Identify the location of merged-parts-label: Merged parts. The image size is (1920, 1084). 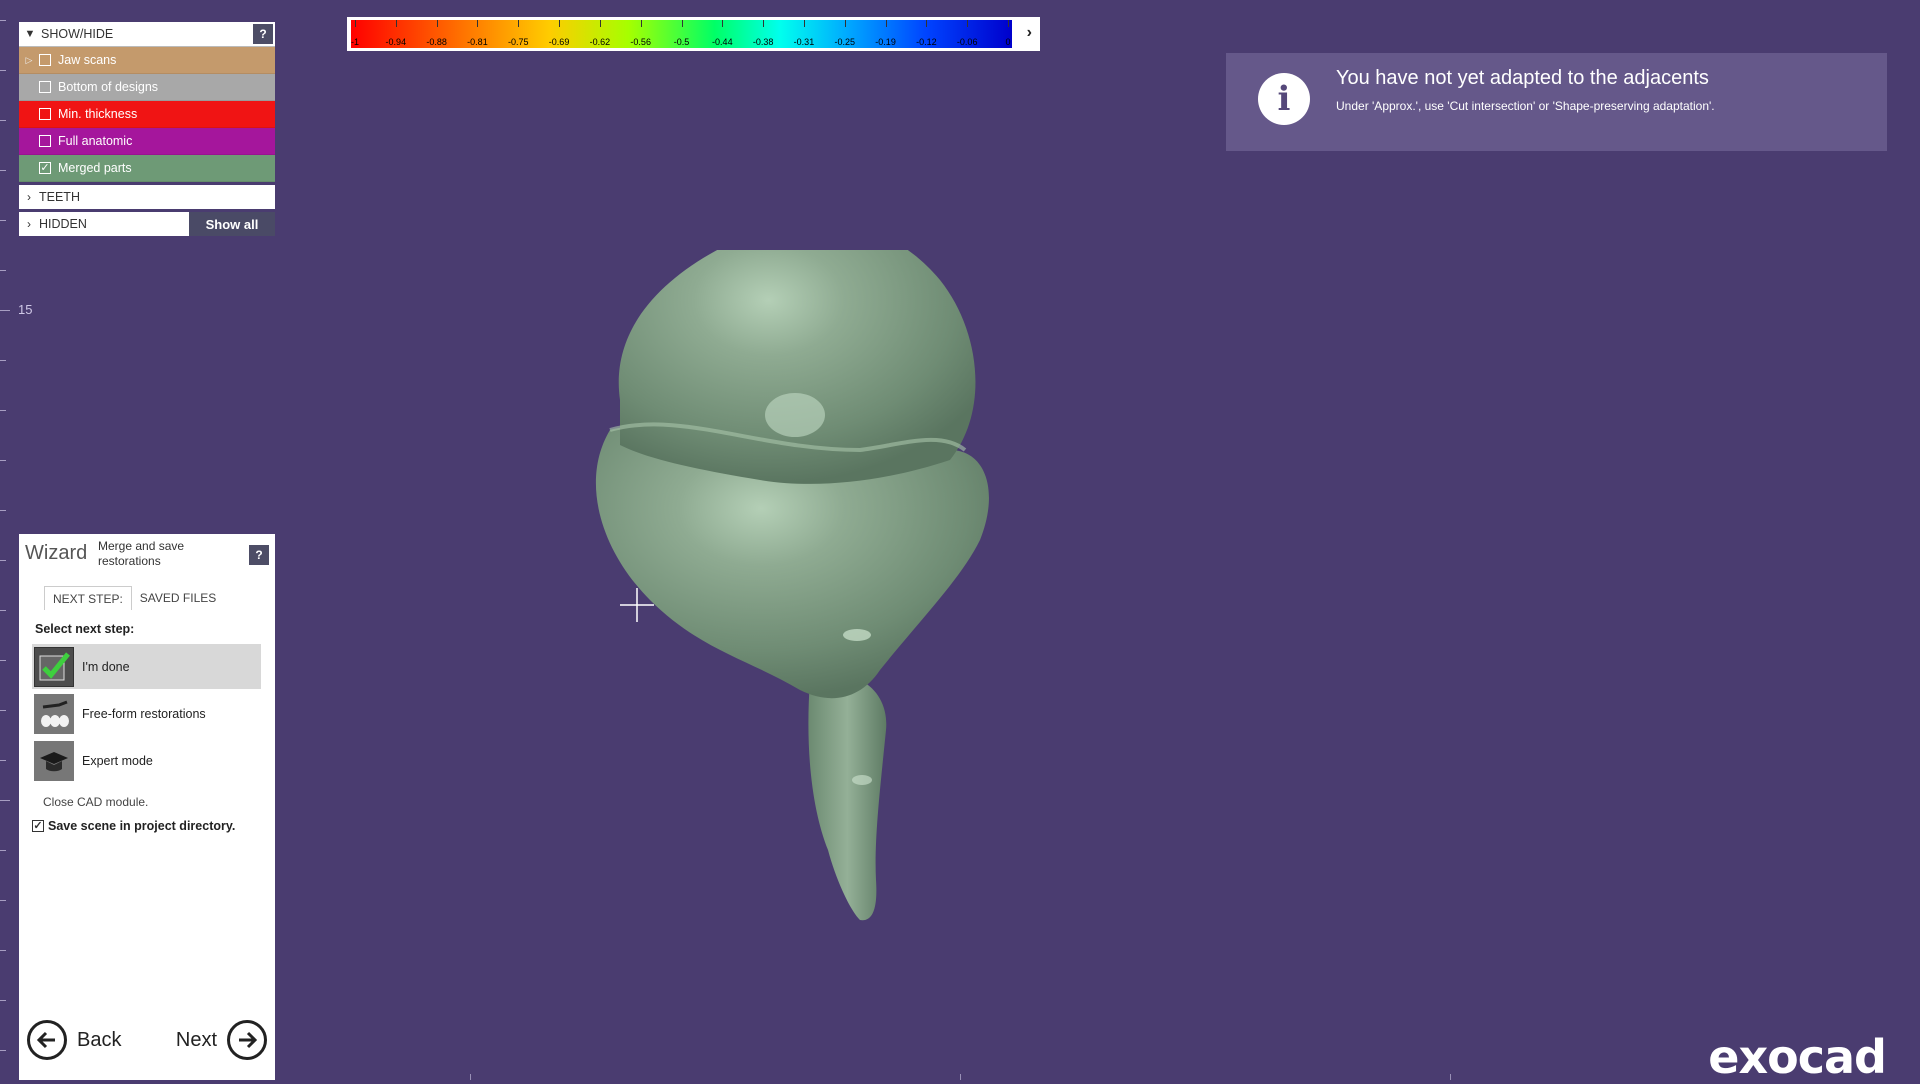
(95, 168).